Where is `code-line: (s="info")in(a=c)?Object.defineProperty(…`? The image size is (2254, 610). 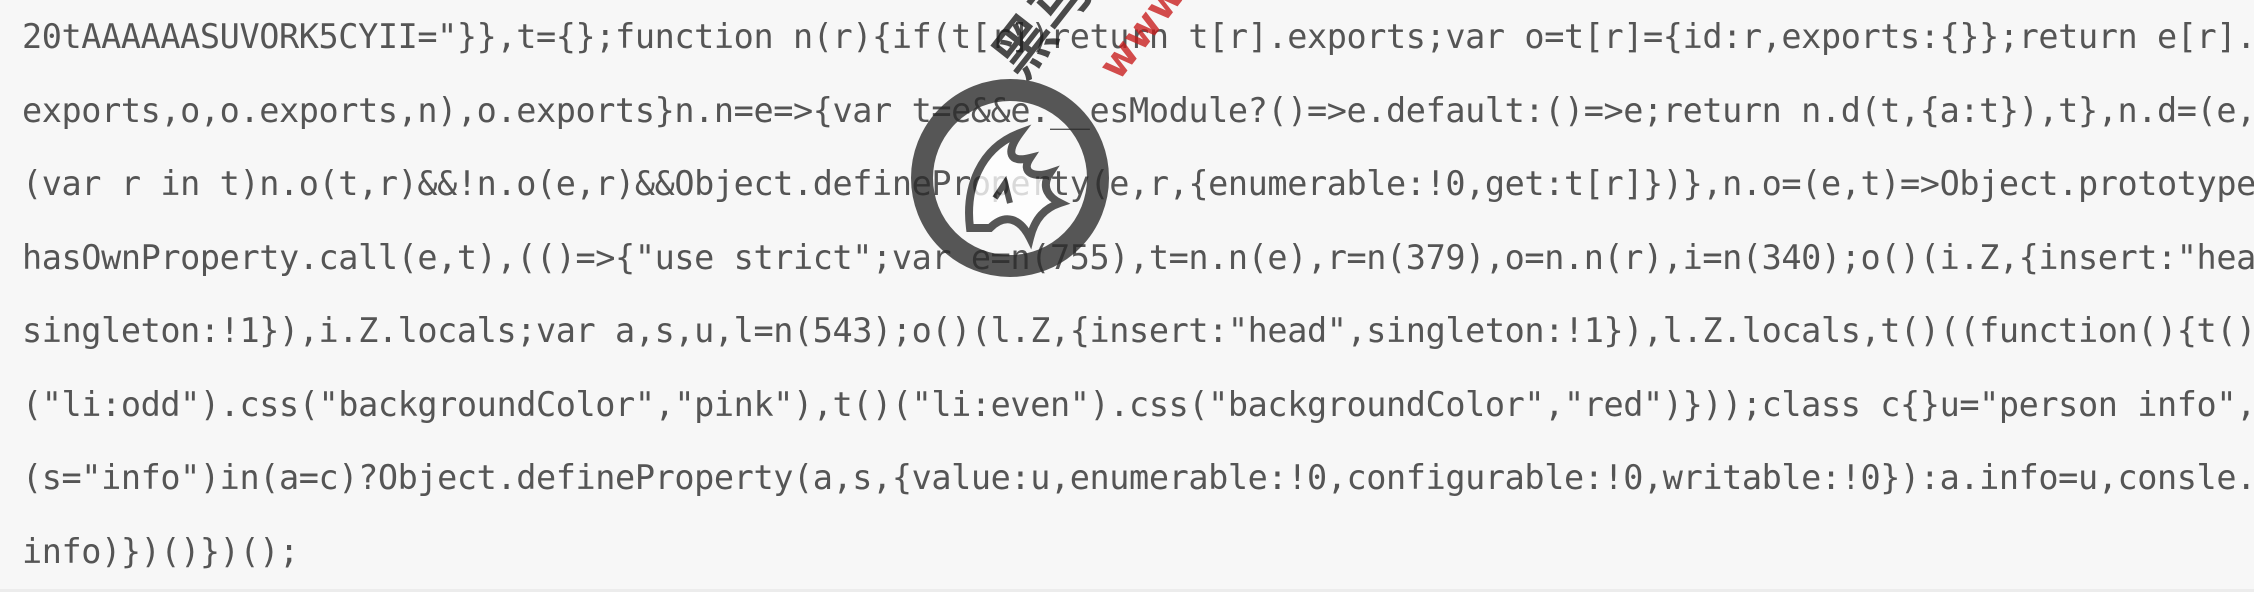
code-line: (s="info")in(a=c)?Object.defineProperty(… is located at coordinates (1138, 477).